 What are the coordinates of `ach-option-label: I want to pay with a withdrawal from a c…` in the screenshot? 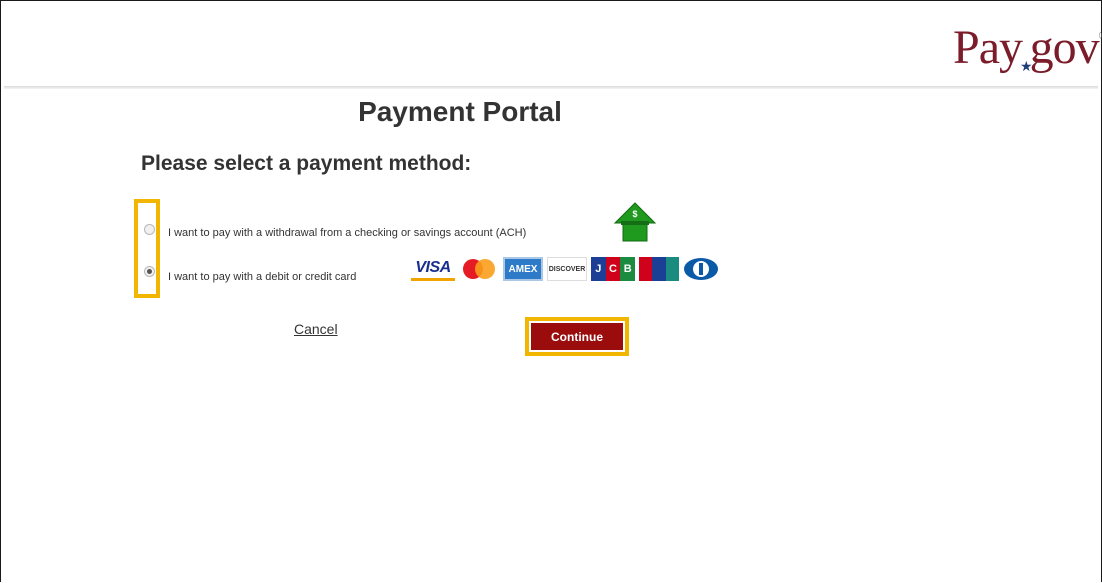 It's located at (347, 233).